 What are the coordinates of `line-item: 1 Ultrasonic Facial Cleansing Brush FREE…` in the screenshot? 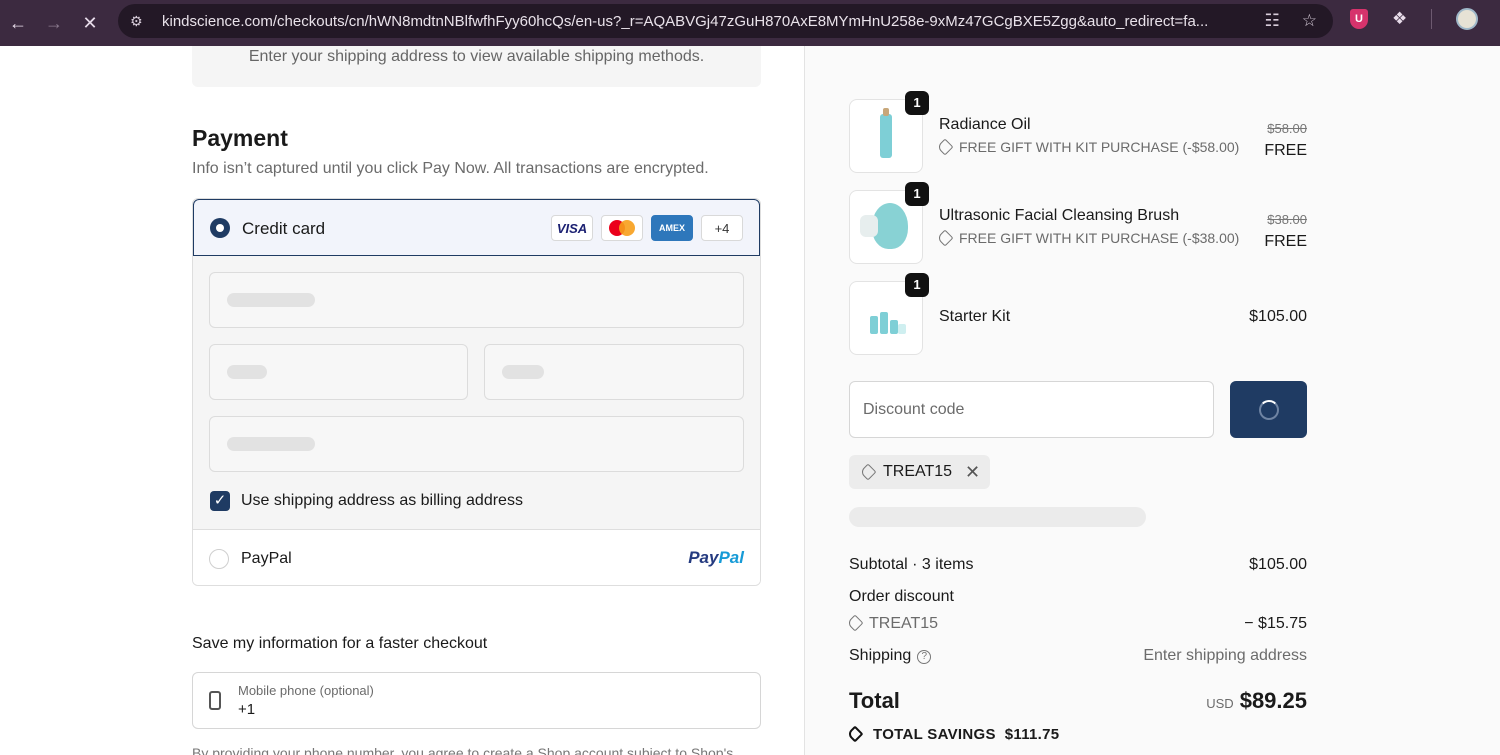 It's located at (1078, 223).